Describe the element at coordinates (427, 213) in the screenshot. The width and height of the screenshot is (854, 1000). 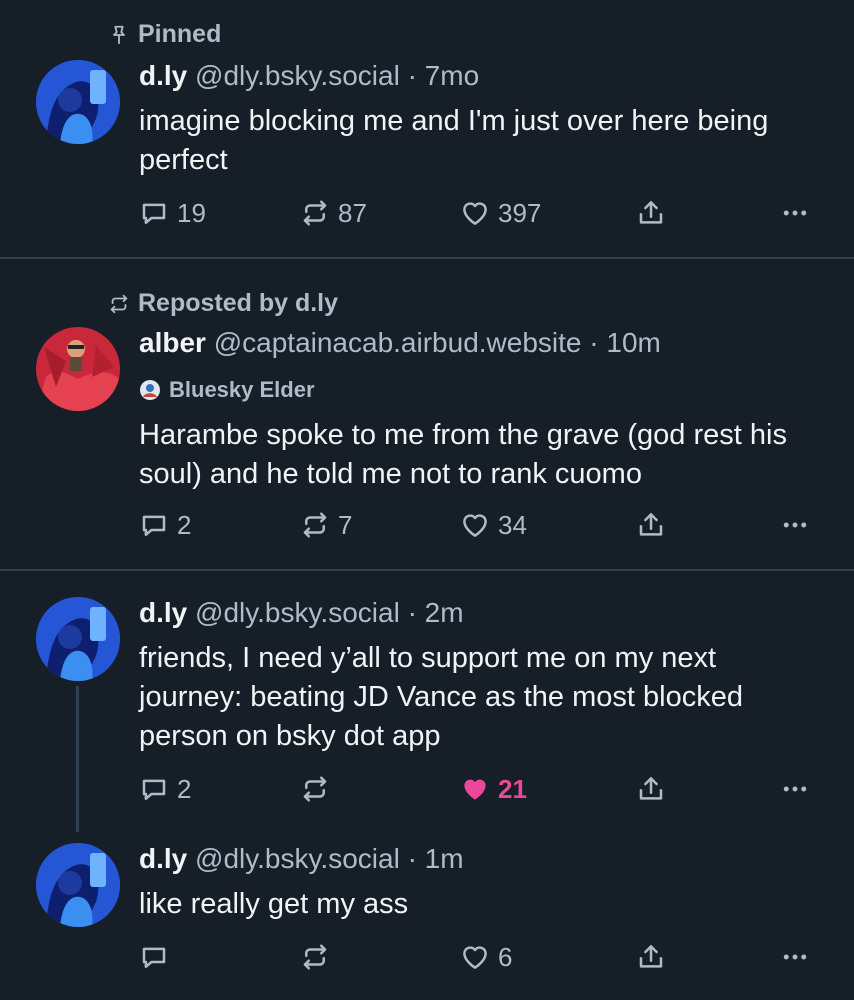
I see `post-actions: 19 87 397` at that location.